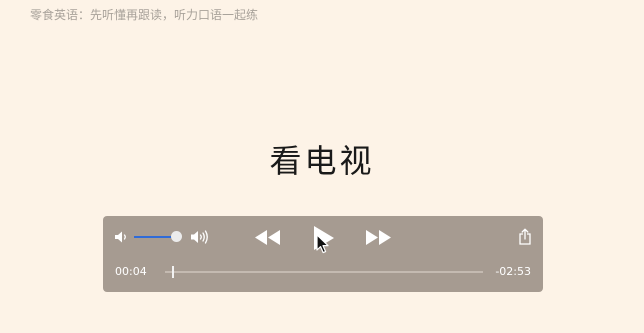  I want to click on share-icon, so click(525, 236).